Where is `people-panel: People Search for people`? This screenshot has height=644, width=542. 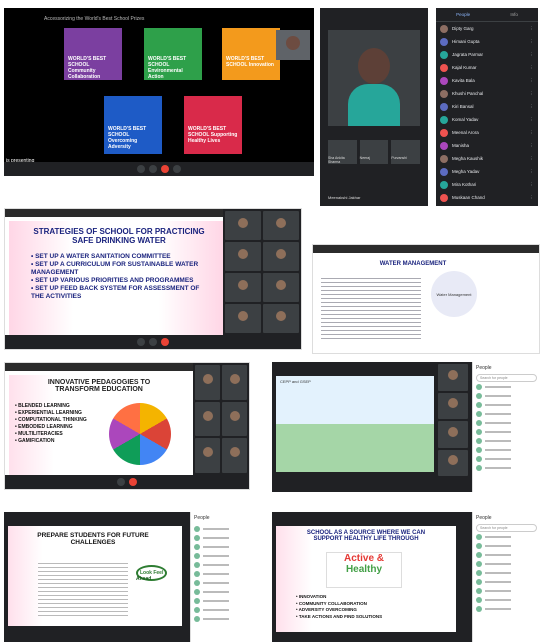
people-panel: People Search for people is located at coordinates (506, 427).